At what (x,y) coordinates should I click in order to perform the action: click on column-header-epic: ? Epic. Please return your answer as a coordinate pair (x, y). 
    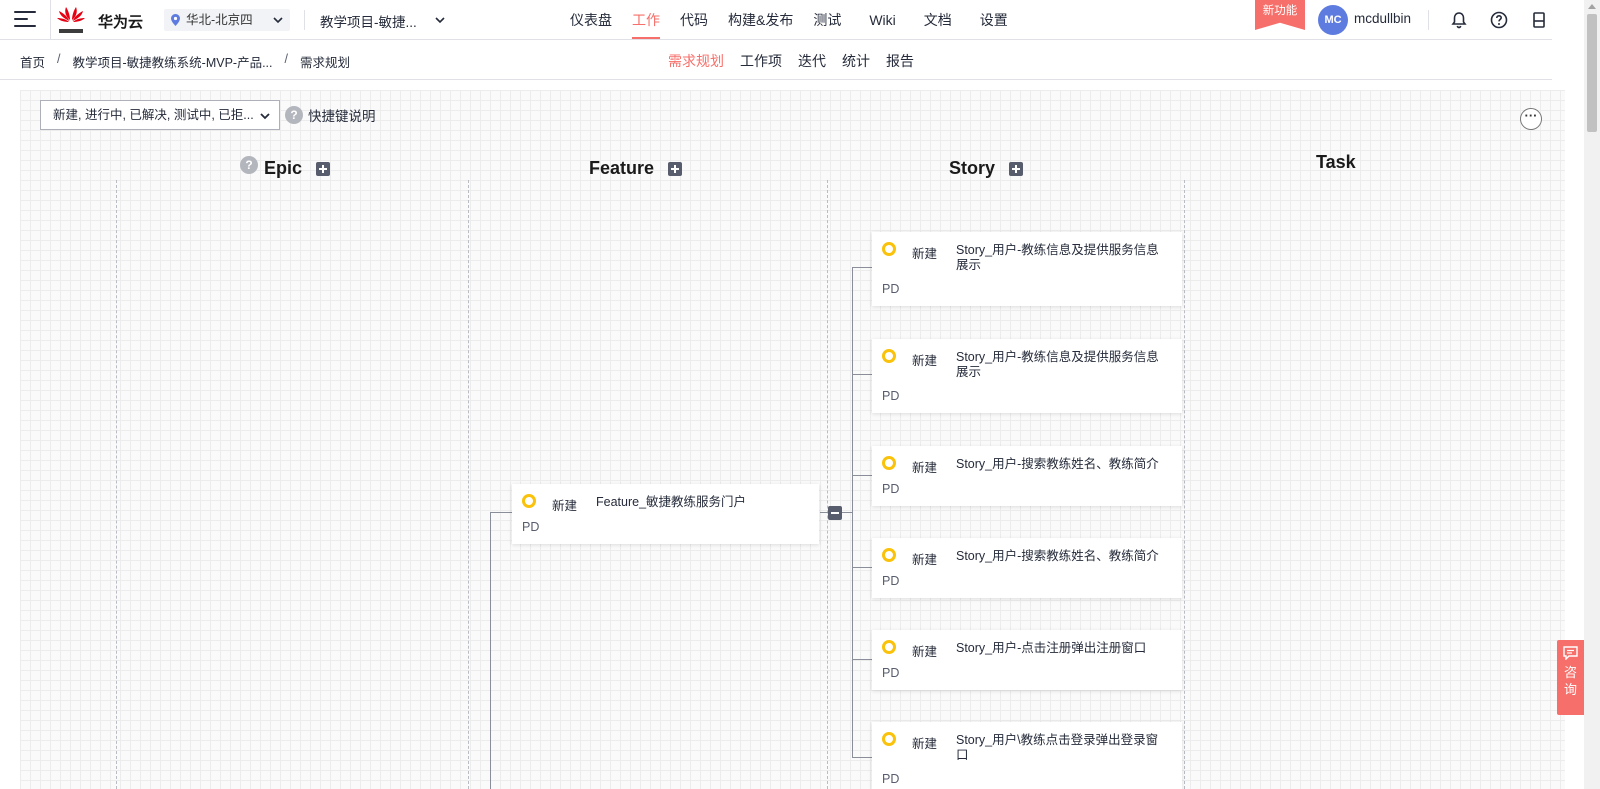
    Looking at the image, I should click on (285, 167).